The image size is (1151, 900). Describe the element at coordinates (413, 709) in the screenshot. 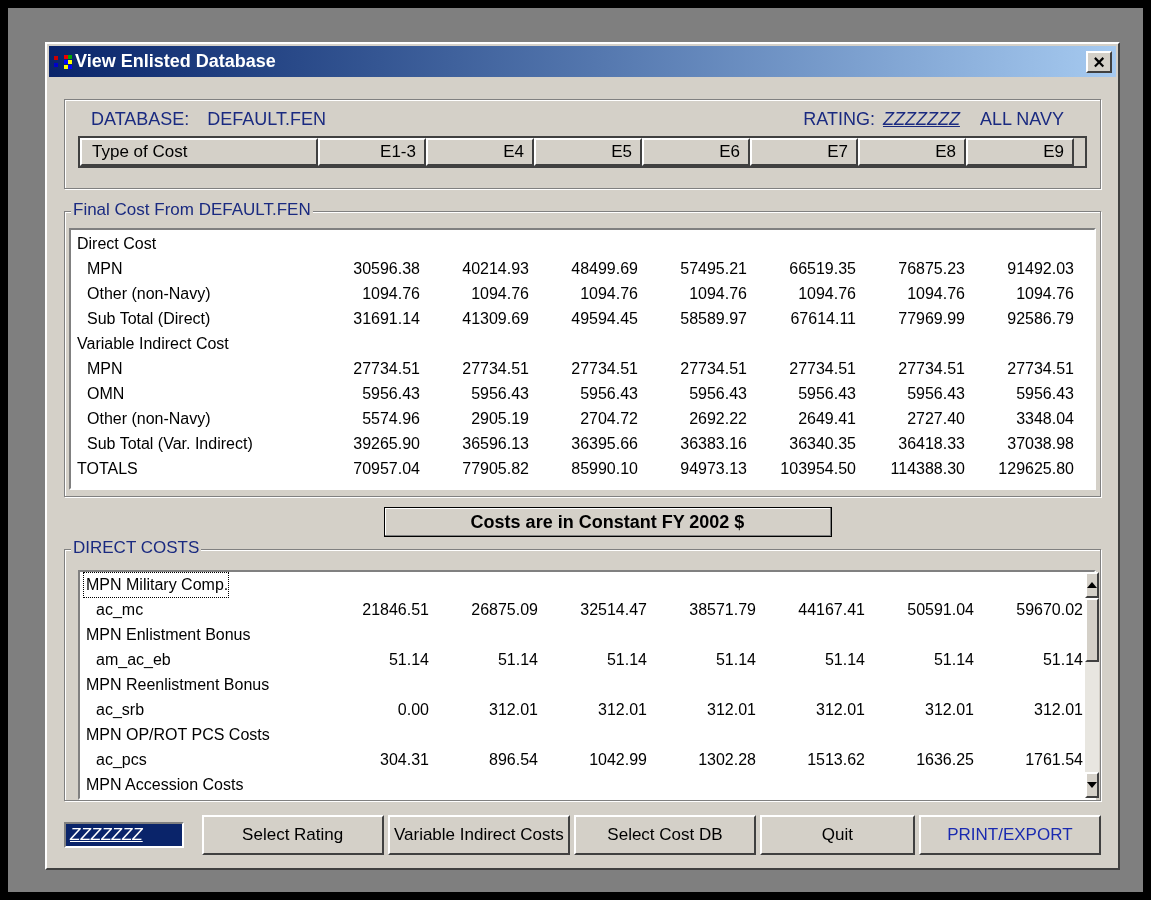

I see `table-cell-text: 0.00` at that location.